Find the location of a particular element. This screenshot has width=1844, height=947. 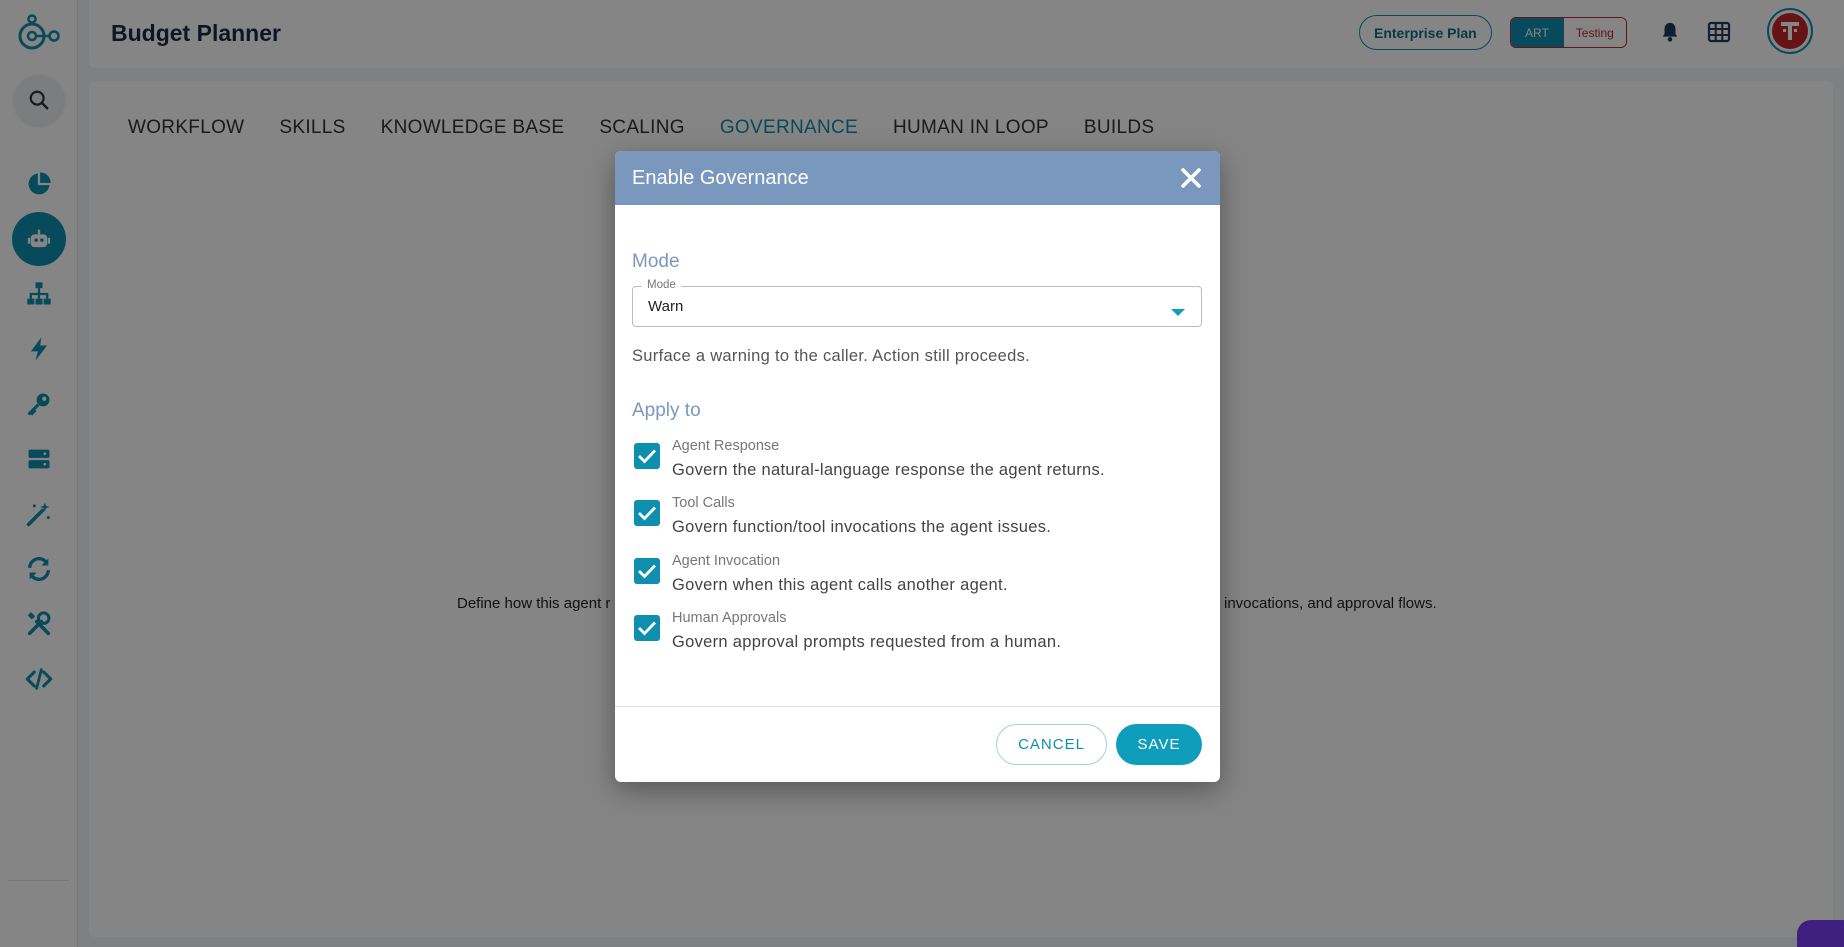

mode-select: Mode Warn is located at coordinates (917, 303).